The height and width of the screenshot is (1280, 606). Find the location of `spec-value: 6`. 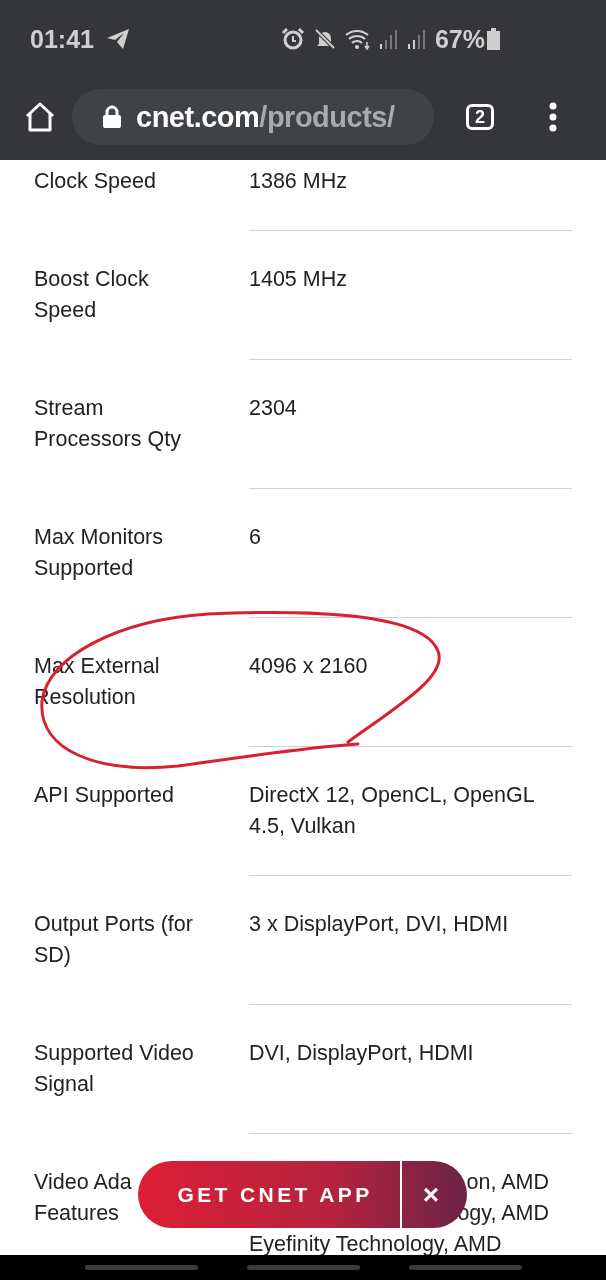

spec-value: 6 is located at coordinates (255, 537).